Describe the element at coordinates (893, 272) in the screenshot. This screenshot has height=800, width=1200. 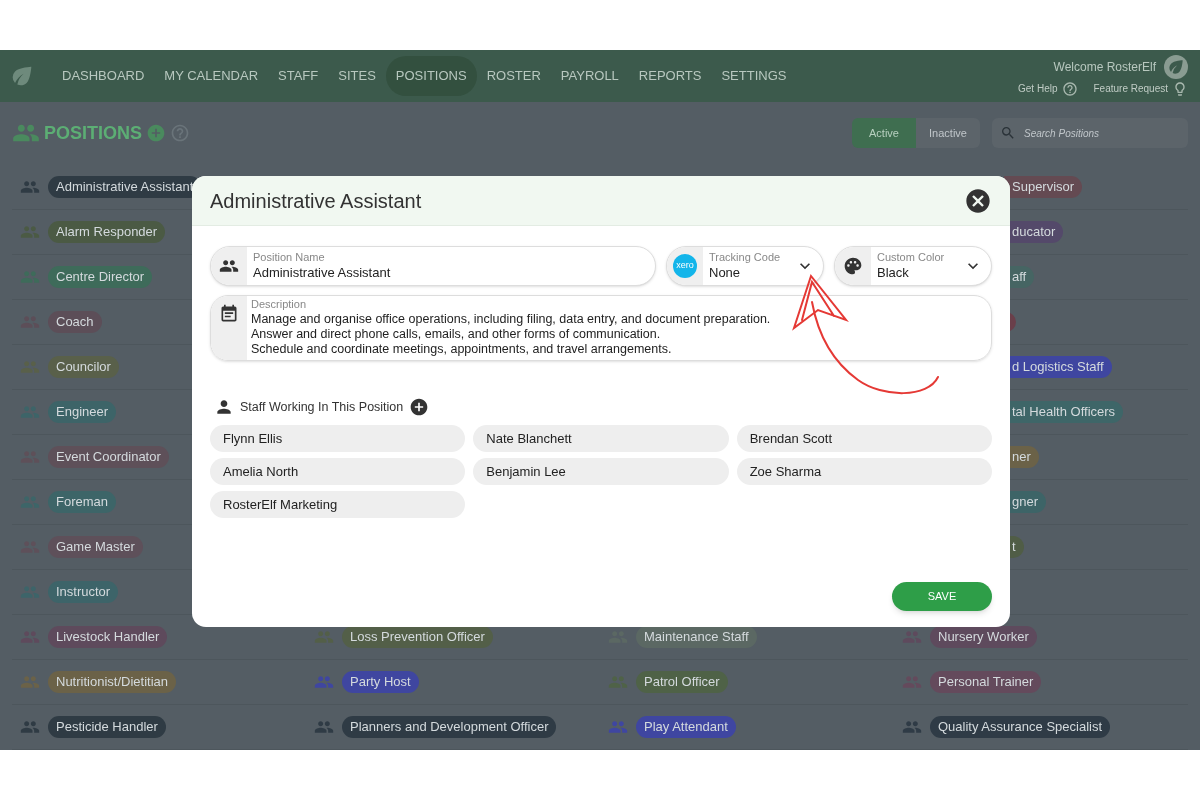
I see `field-value: Black` at that location.